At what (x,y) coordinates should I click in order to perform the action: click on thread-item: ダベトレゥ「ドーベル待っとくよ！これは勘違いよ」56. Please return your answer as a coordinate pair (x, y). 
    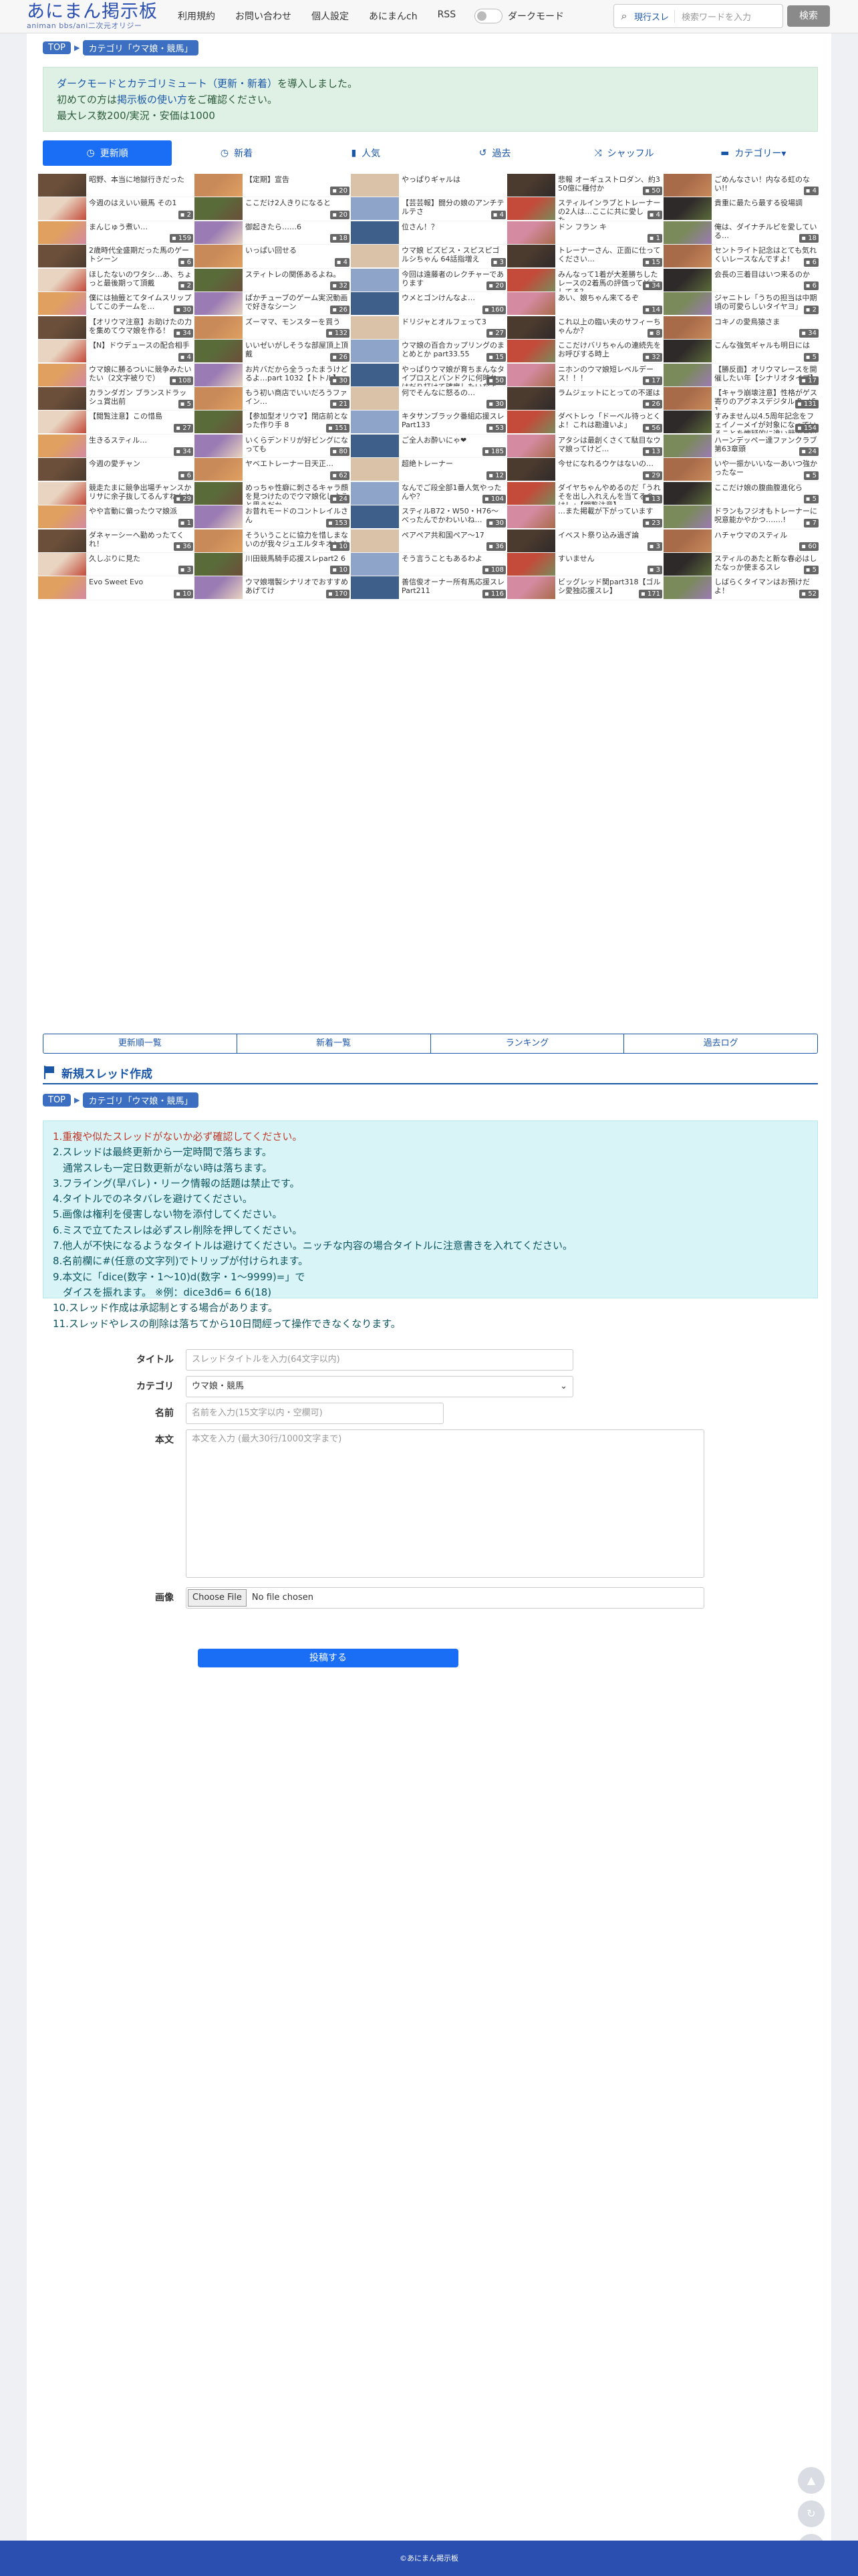
    Looking at the image, I should click on (585, 423).